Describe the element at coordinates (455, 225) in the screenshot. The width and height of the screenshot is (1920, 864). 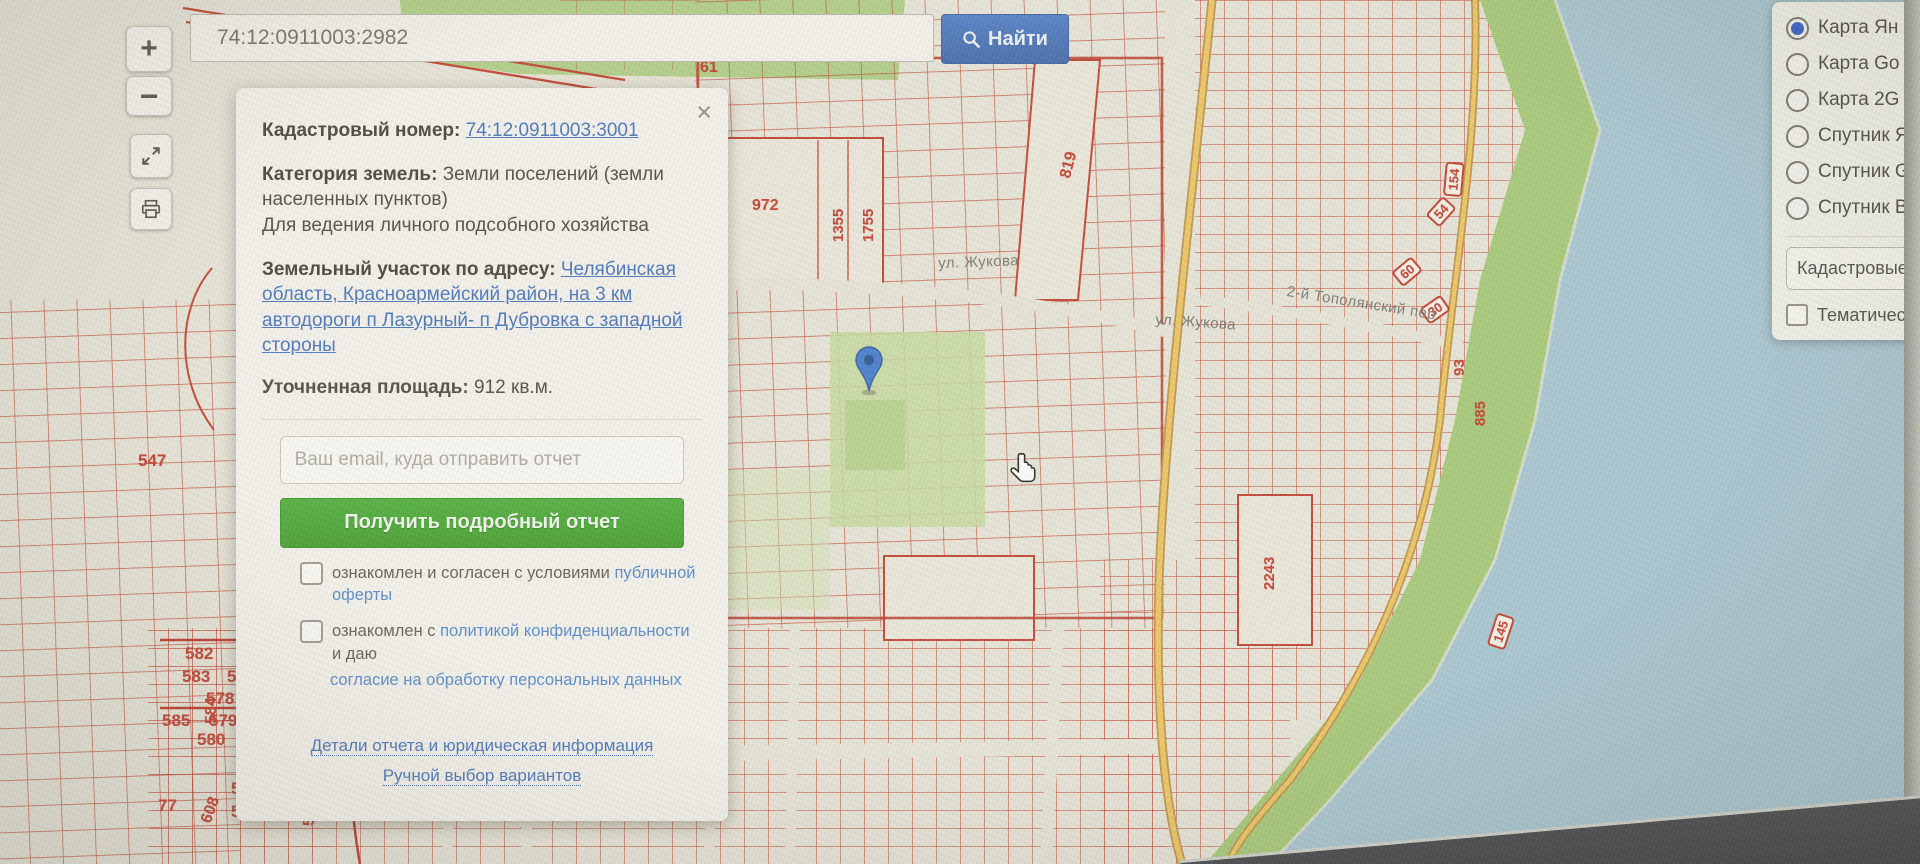
I see `land-usage: Для ведения личного подсобного хозяйства` at that location.